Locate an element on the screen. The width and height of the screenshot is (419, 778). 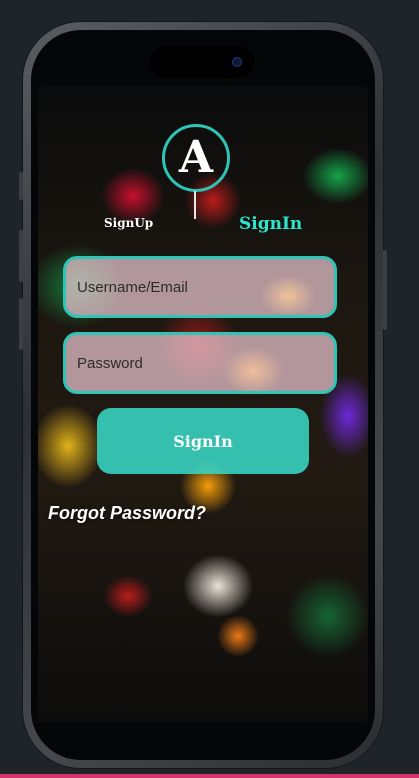
username-field is located at coordinates (200, 287).